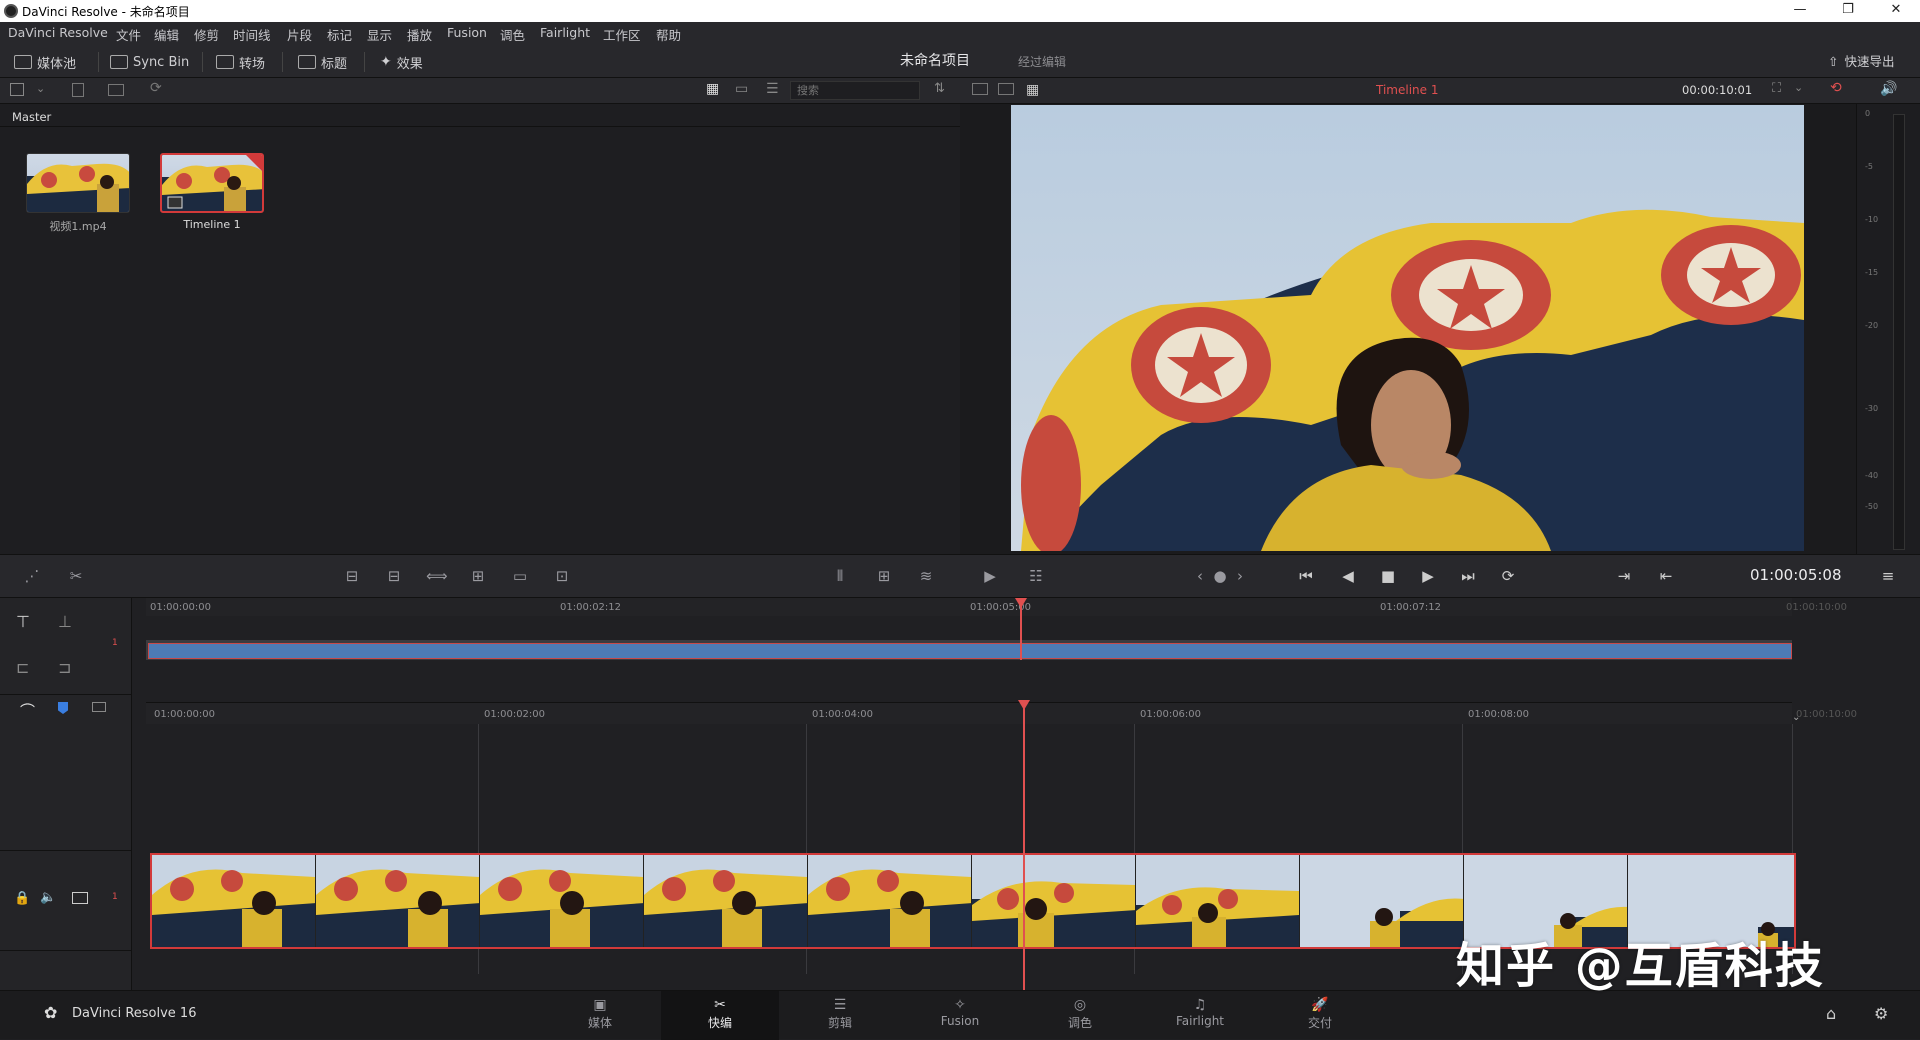 This screenshot has height=1040, width=1920. I want to click on color-scopes-icon: ⟲, so click(1836, 88).